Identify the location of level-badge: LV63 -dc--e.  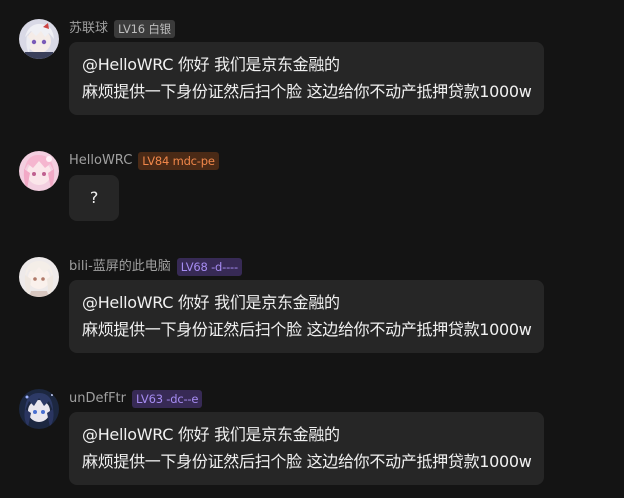
(167, 399).